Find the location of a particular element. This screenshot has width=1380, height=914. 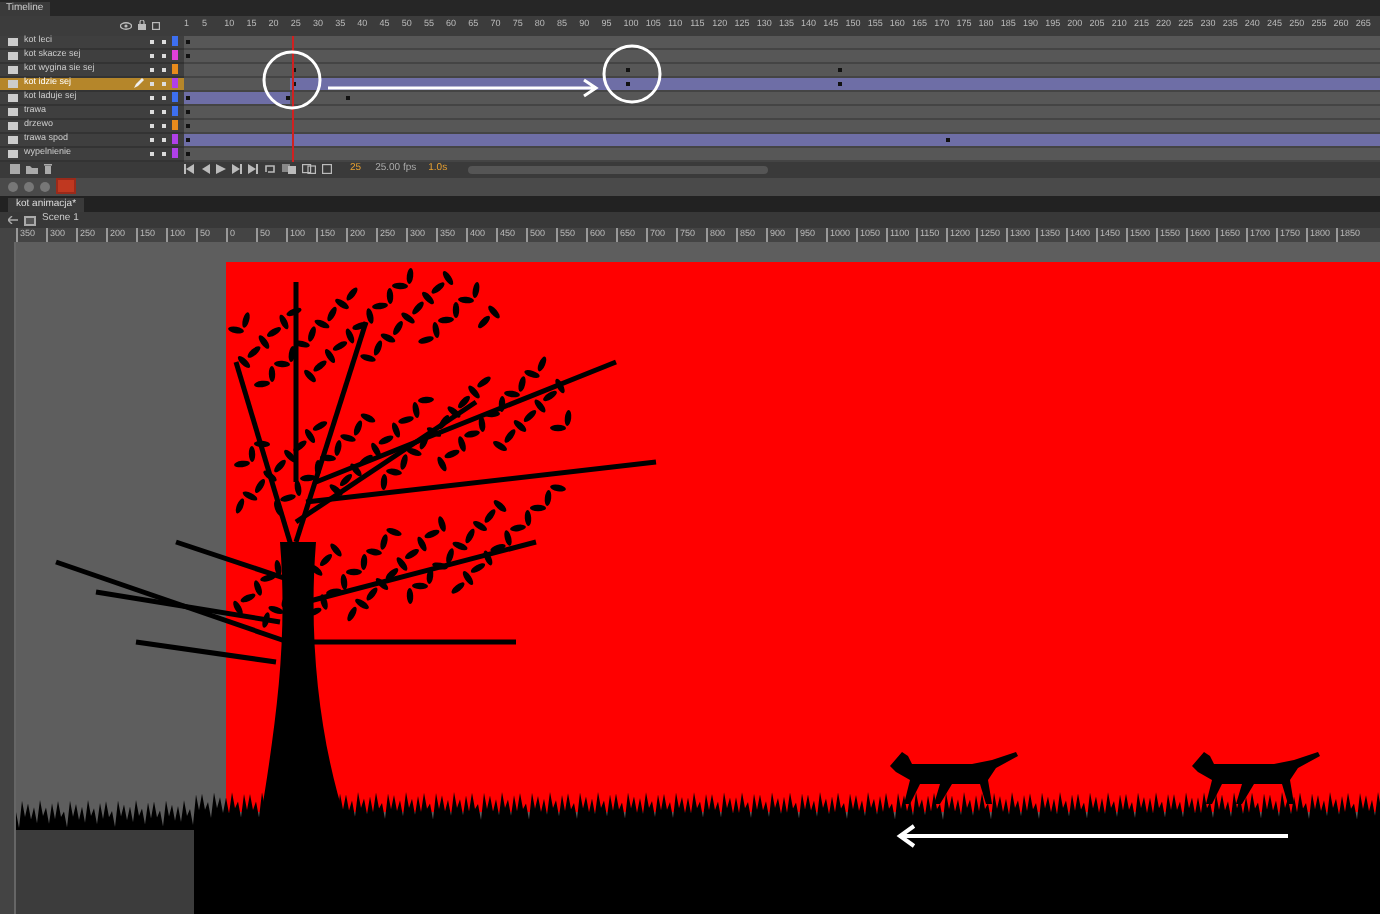

edit-frames-icon is located at coordinates (327, 169).